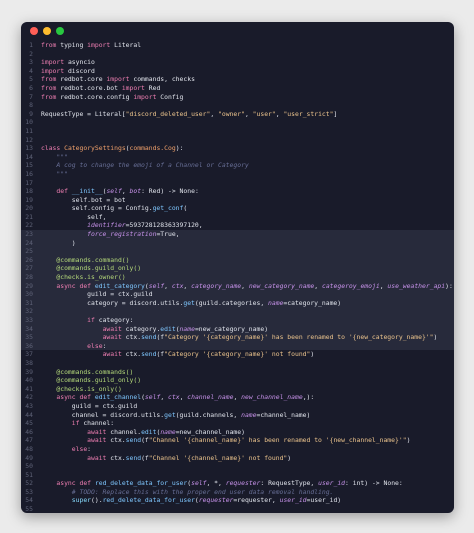  I want to click on code-line: 22 identifier=593728128363397120,, so click(237, 225).